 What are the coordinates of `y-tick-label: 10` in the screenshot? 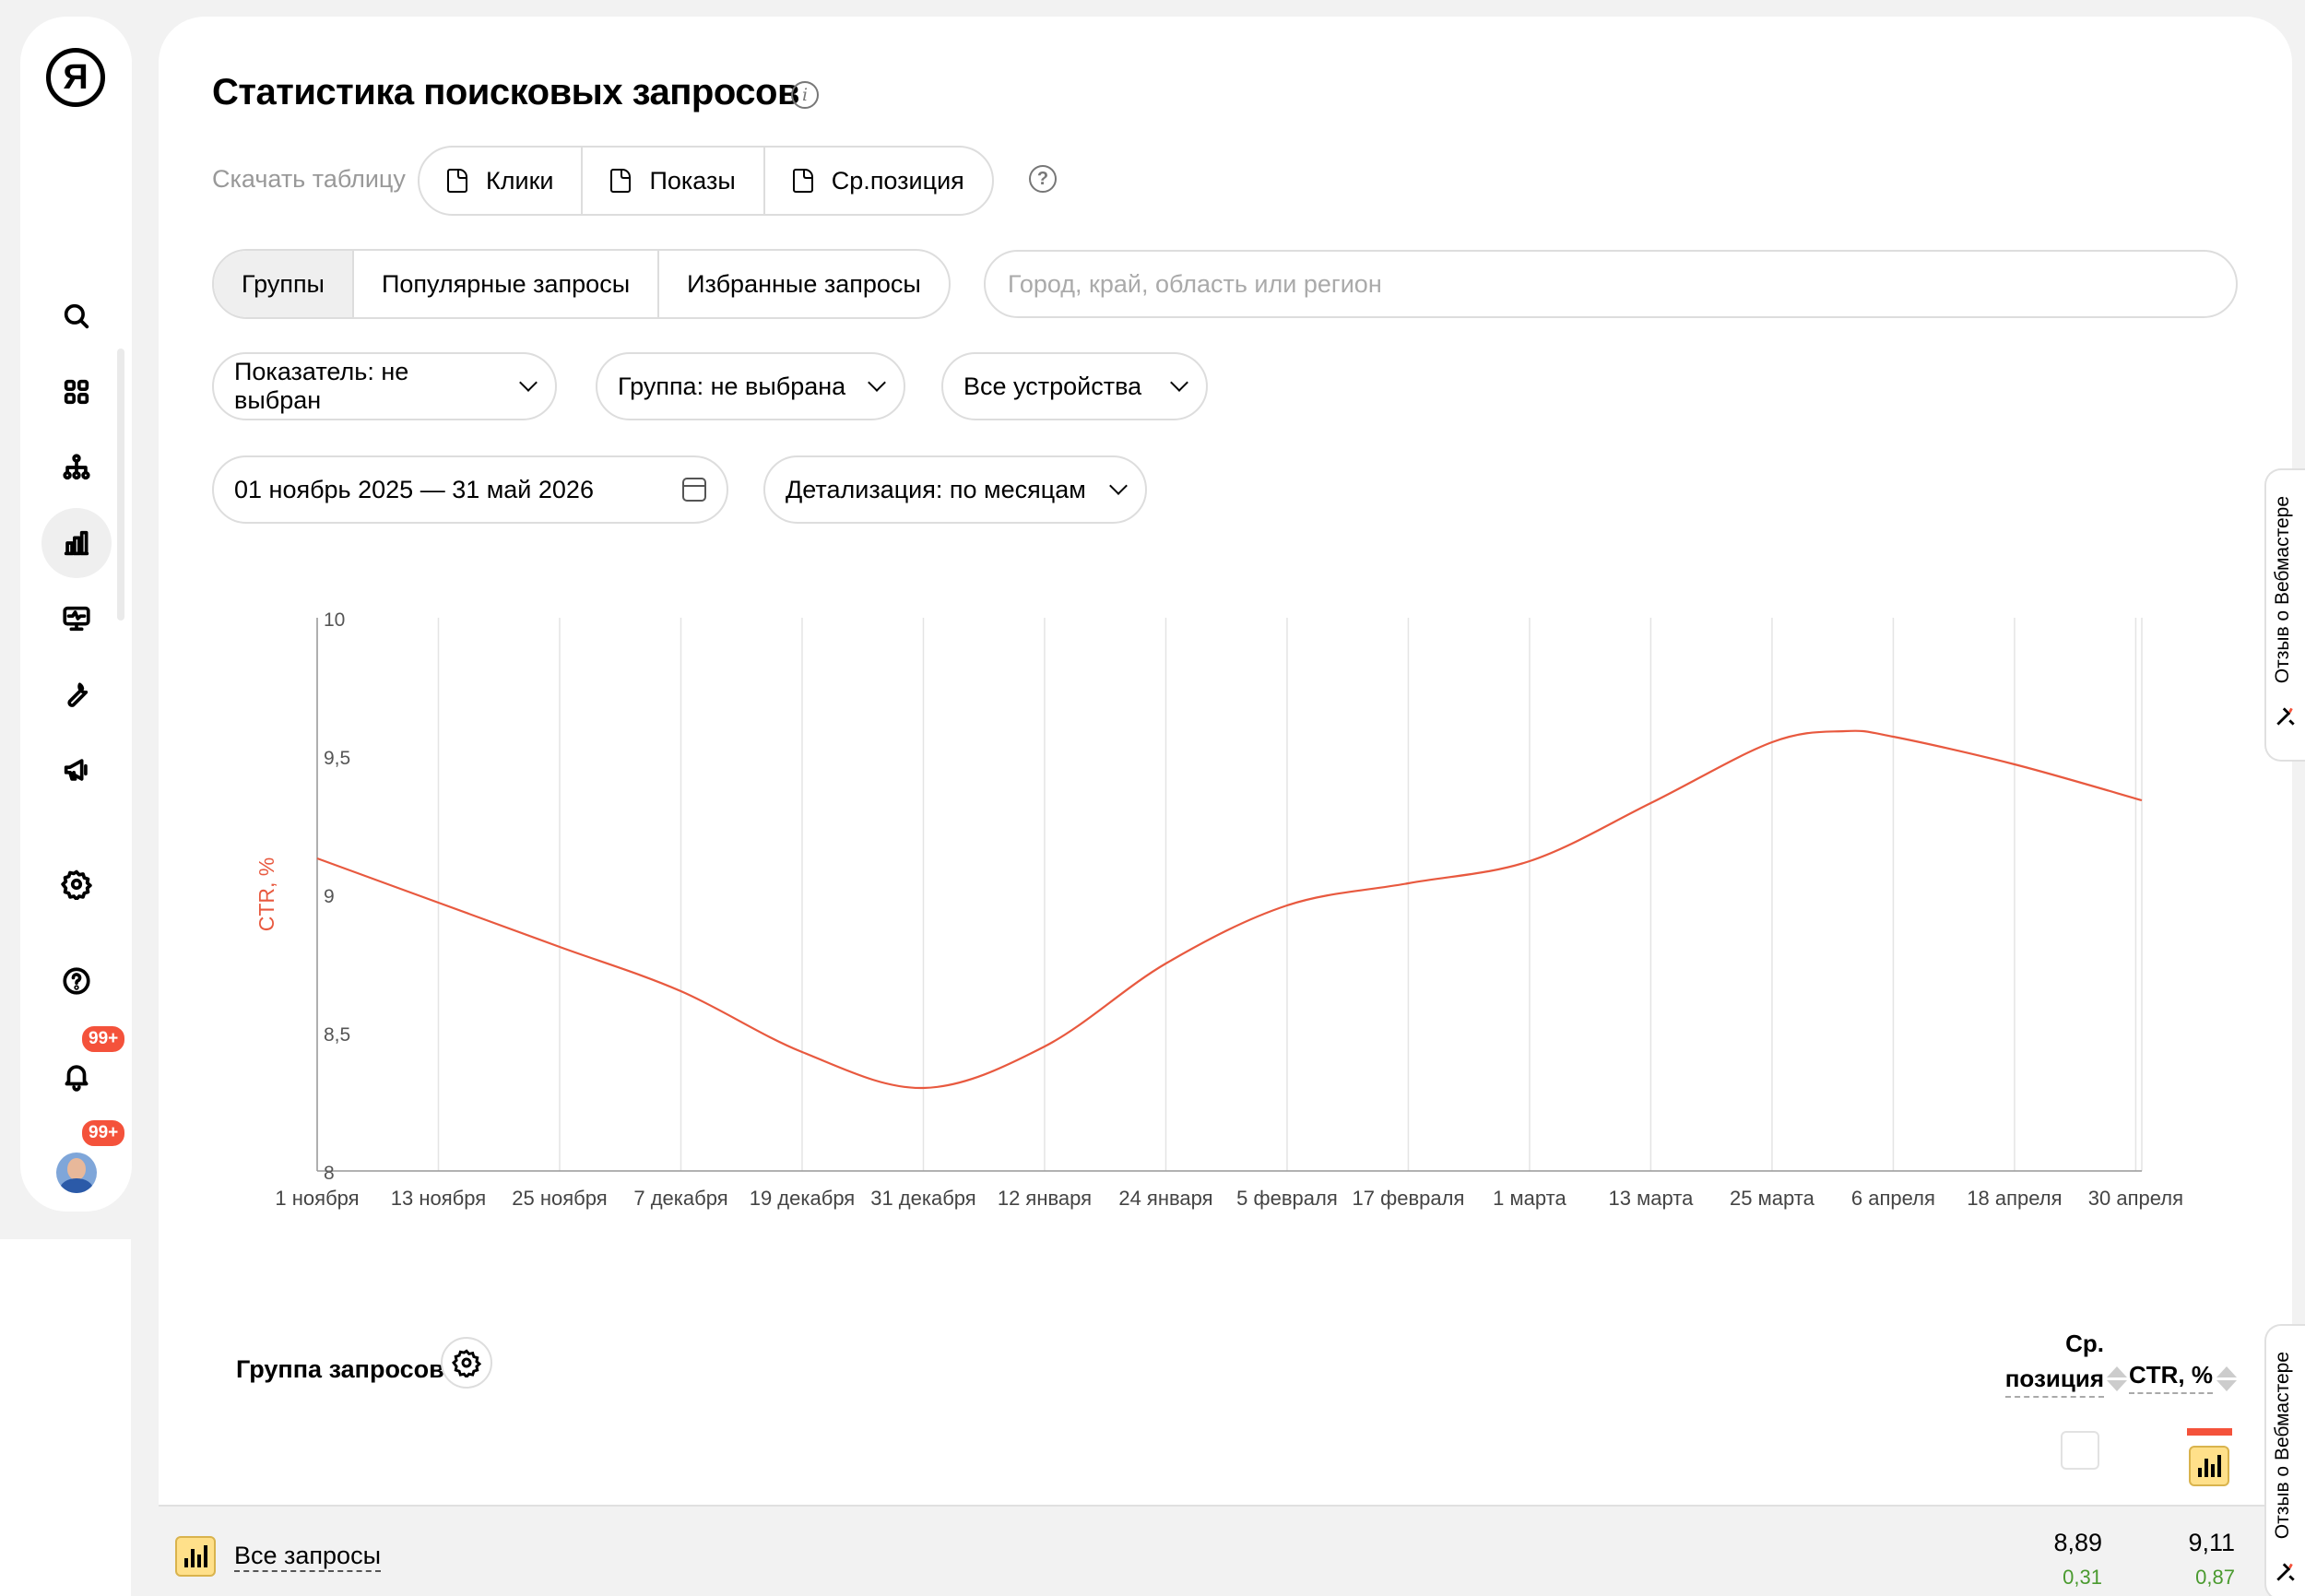 It's located at (335, 620).